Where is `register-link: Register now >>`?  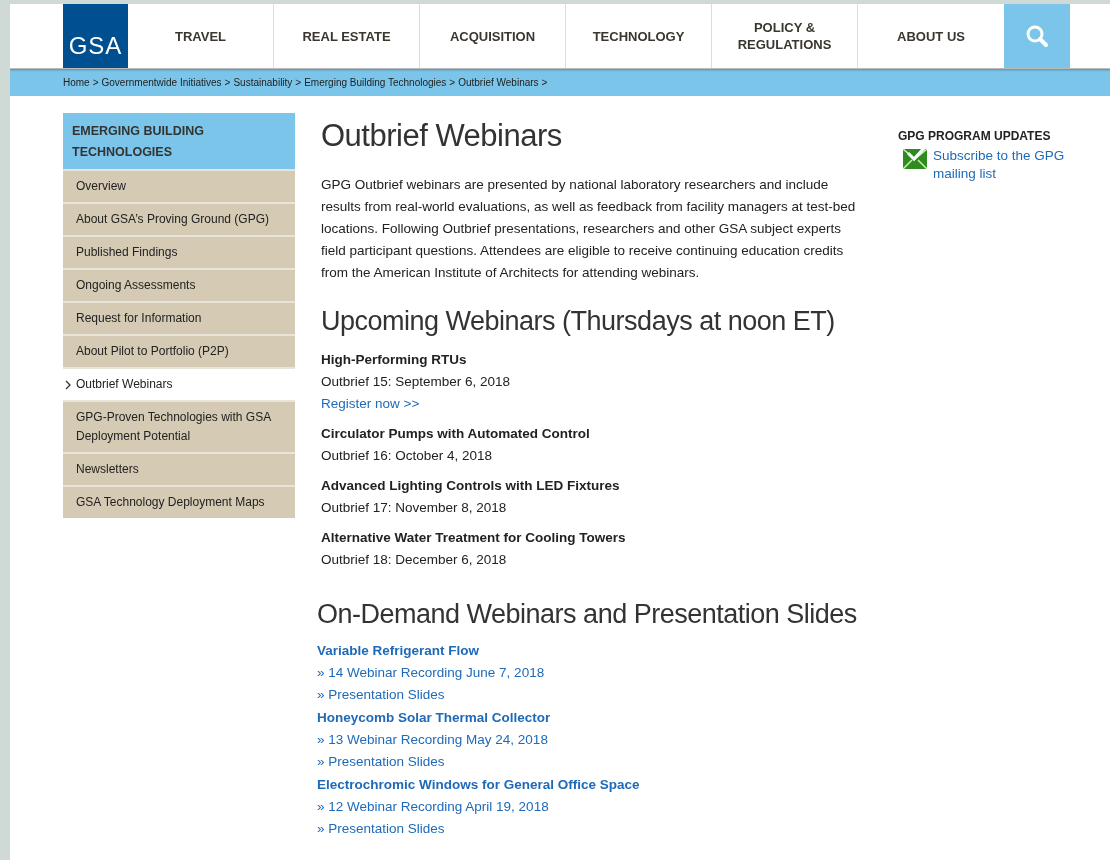 register-link: Register now >> is located at coordinates (370, 404).